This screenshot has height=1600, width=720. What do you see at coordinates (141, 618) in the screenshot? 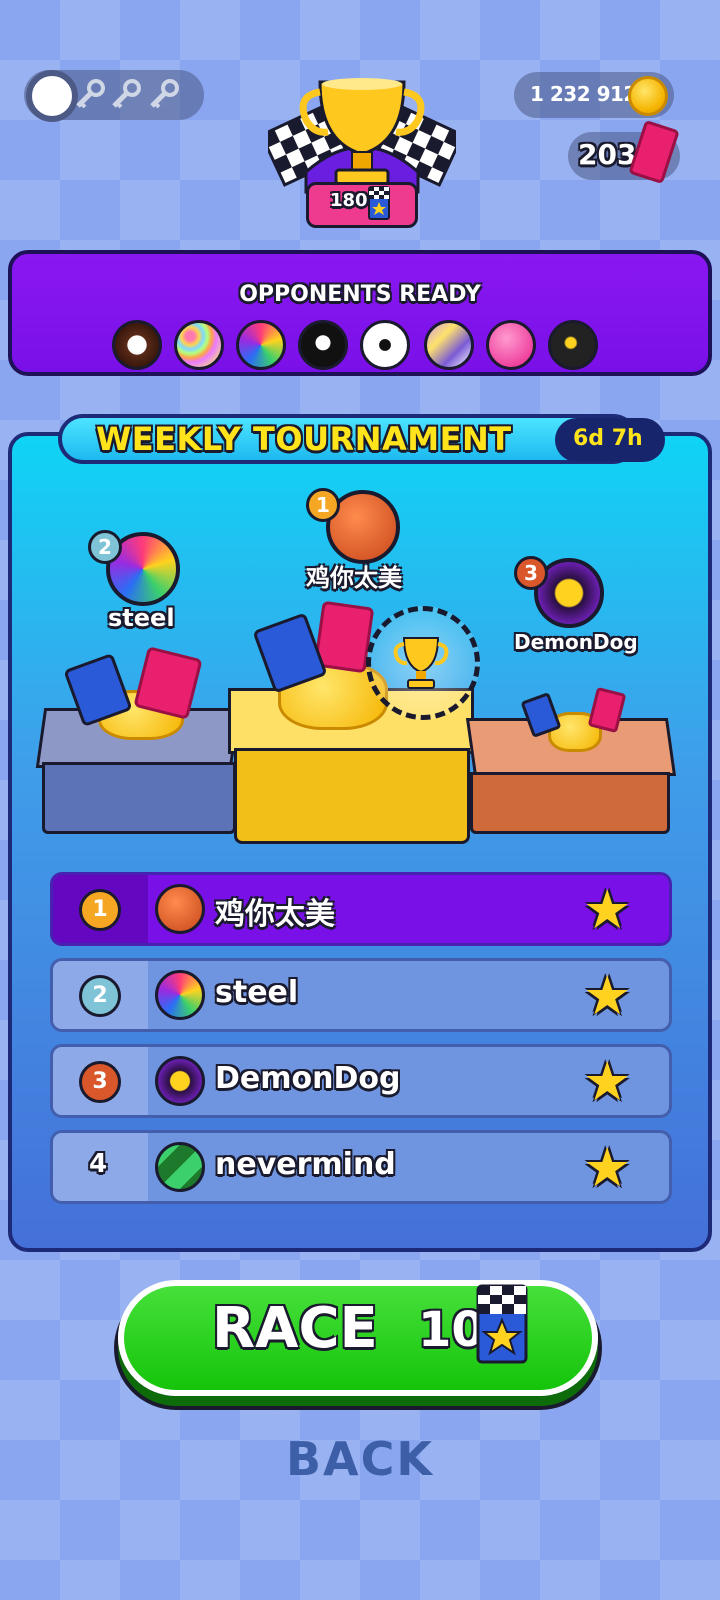
I see `podium-second-name: steel` at bounding box center [141, 618].